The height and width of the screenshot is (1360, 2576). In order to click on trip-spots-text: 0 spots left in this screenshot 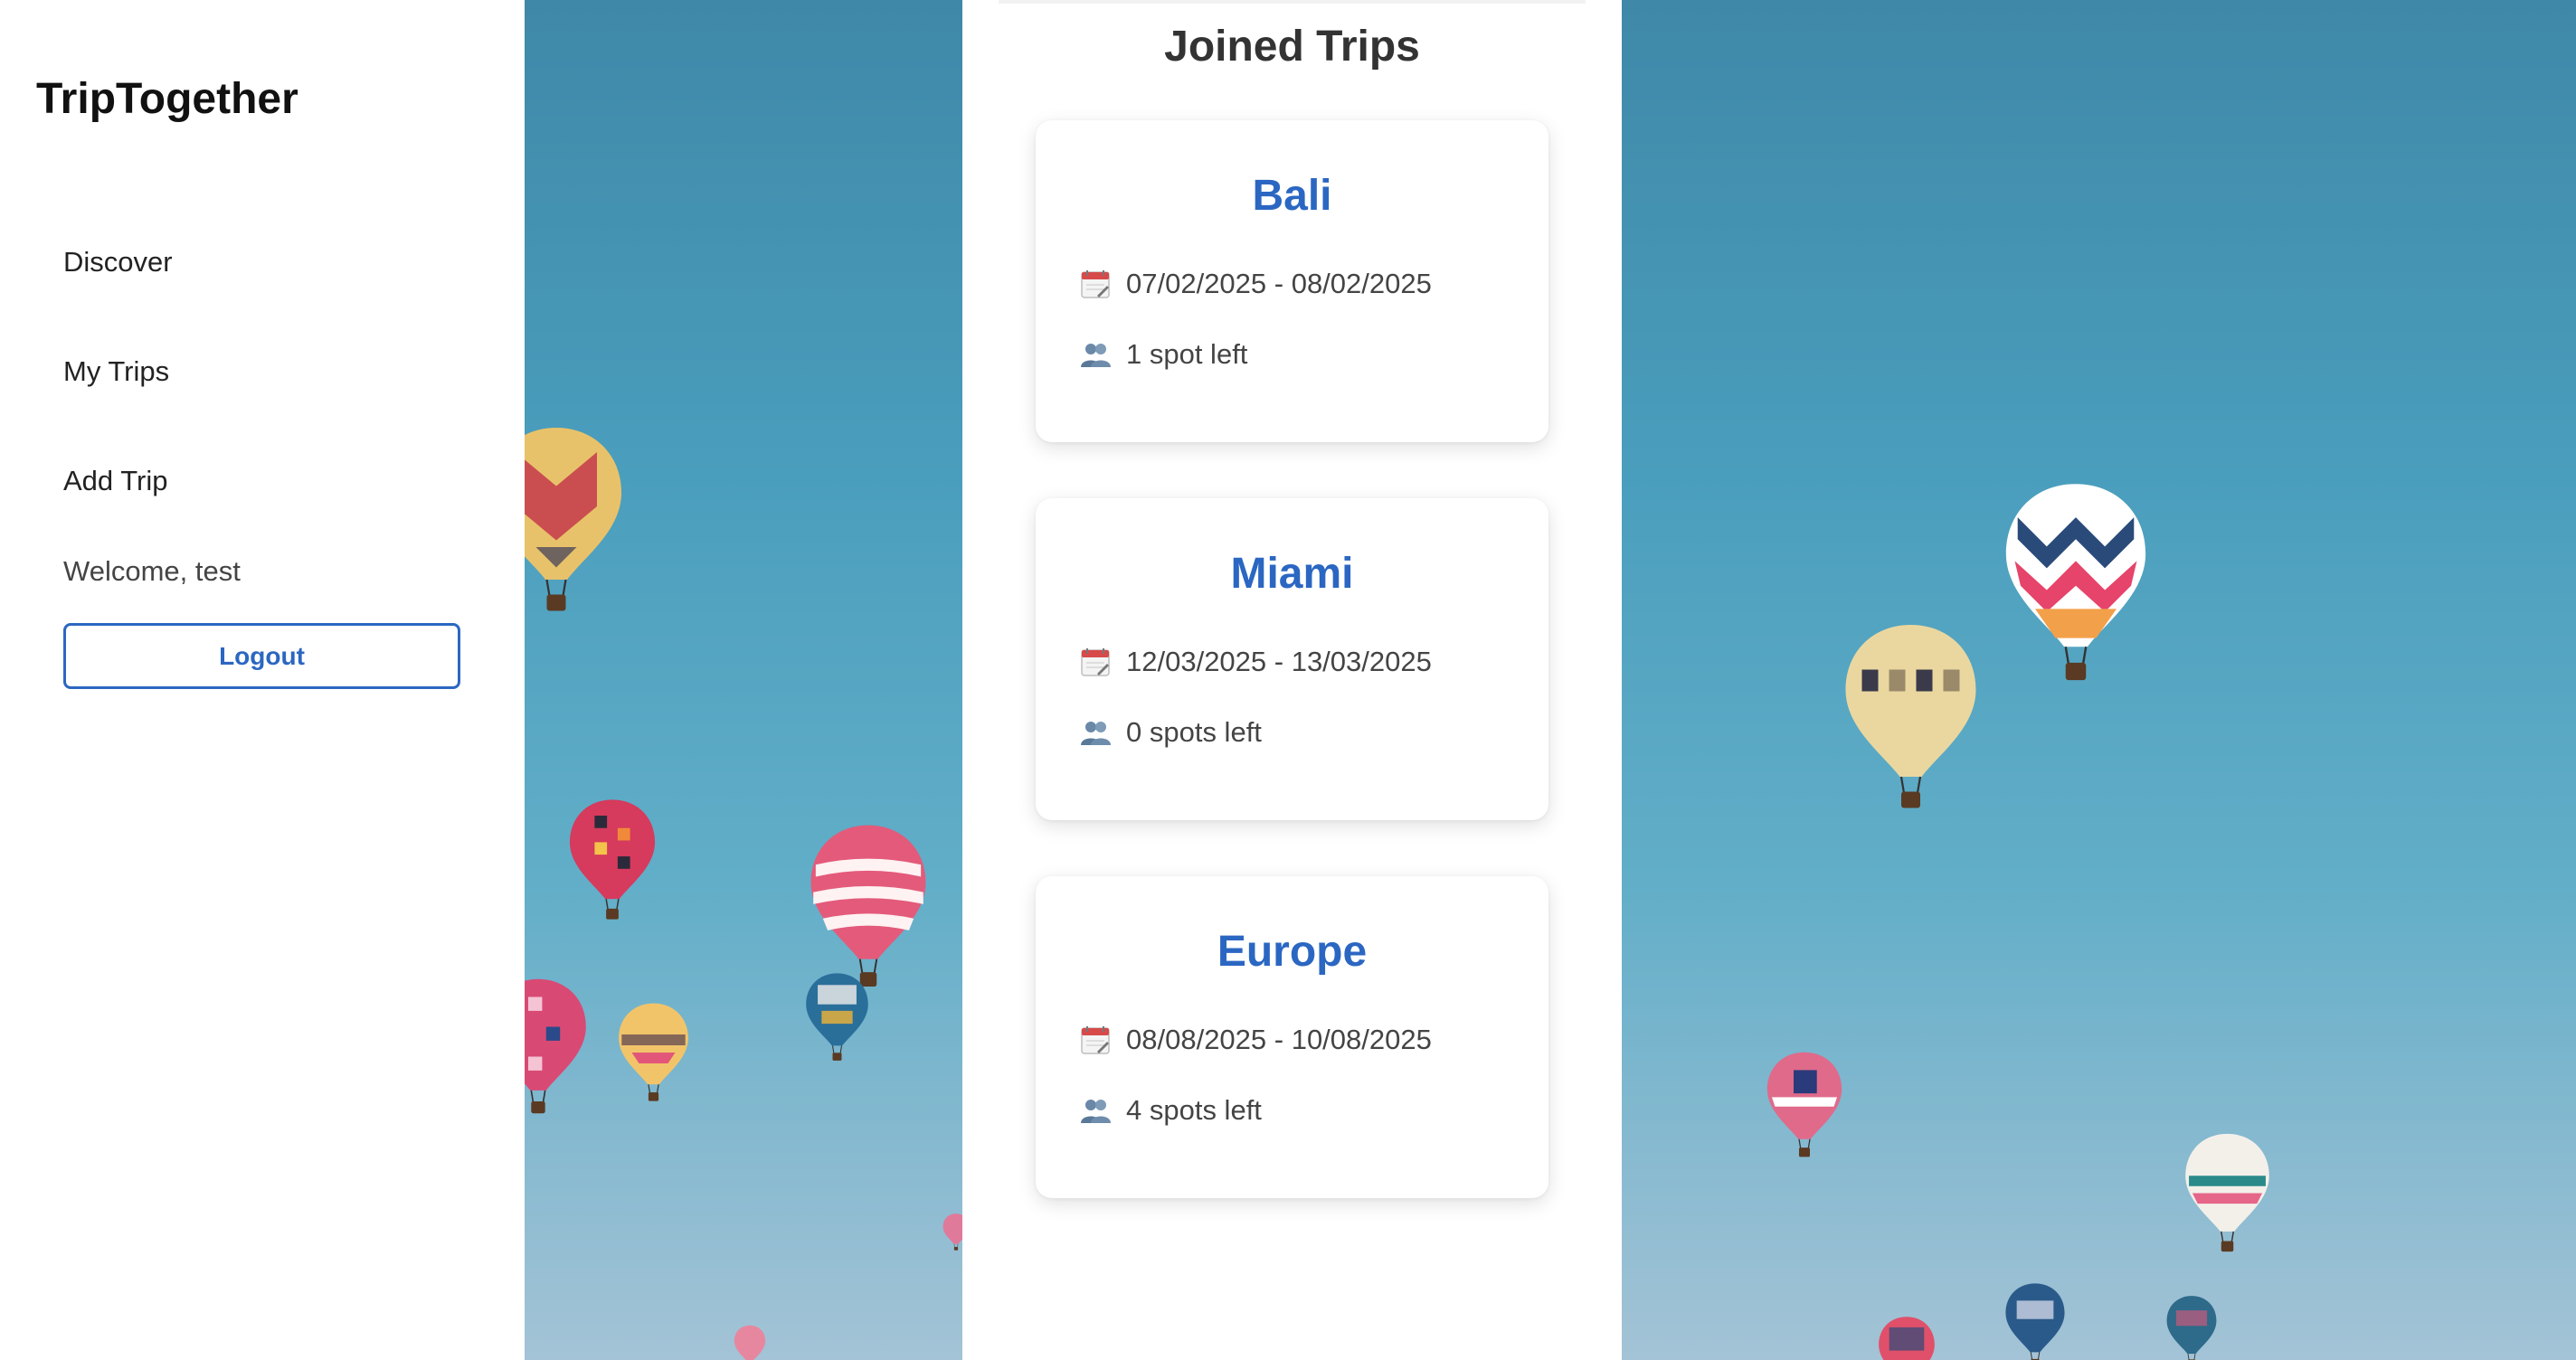, I will do `click(1194, 732)`.